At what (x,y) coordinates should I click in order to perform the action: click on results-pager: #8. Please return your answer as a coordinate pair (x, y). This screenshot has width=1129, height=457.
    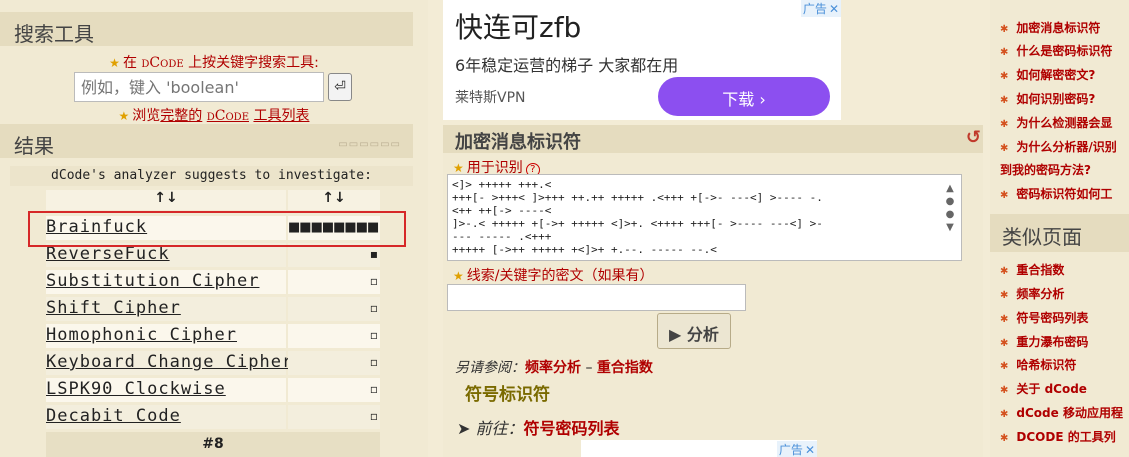
    Looking at the image, I should click on (213, 444).